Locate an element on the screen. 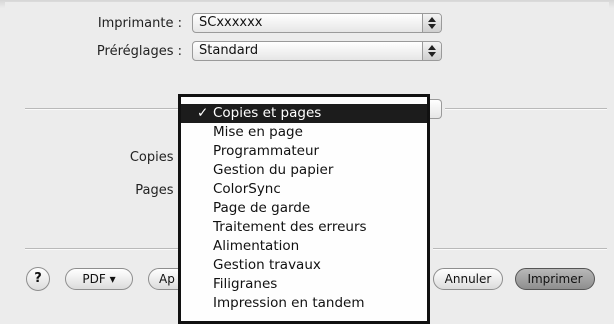 Image resolution: width=614 pixels, height=324 pixels. print-button: Imprimer is located at coordinates (555, 279).